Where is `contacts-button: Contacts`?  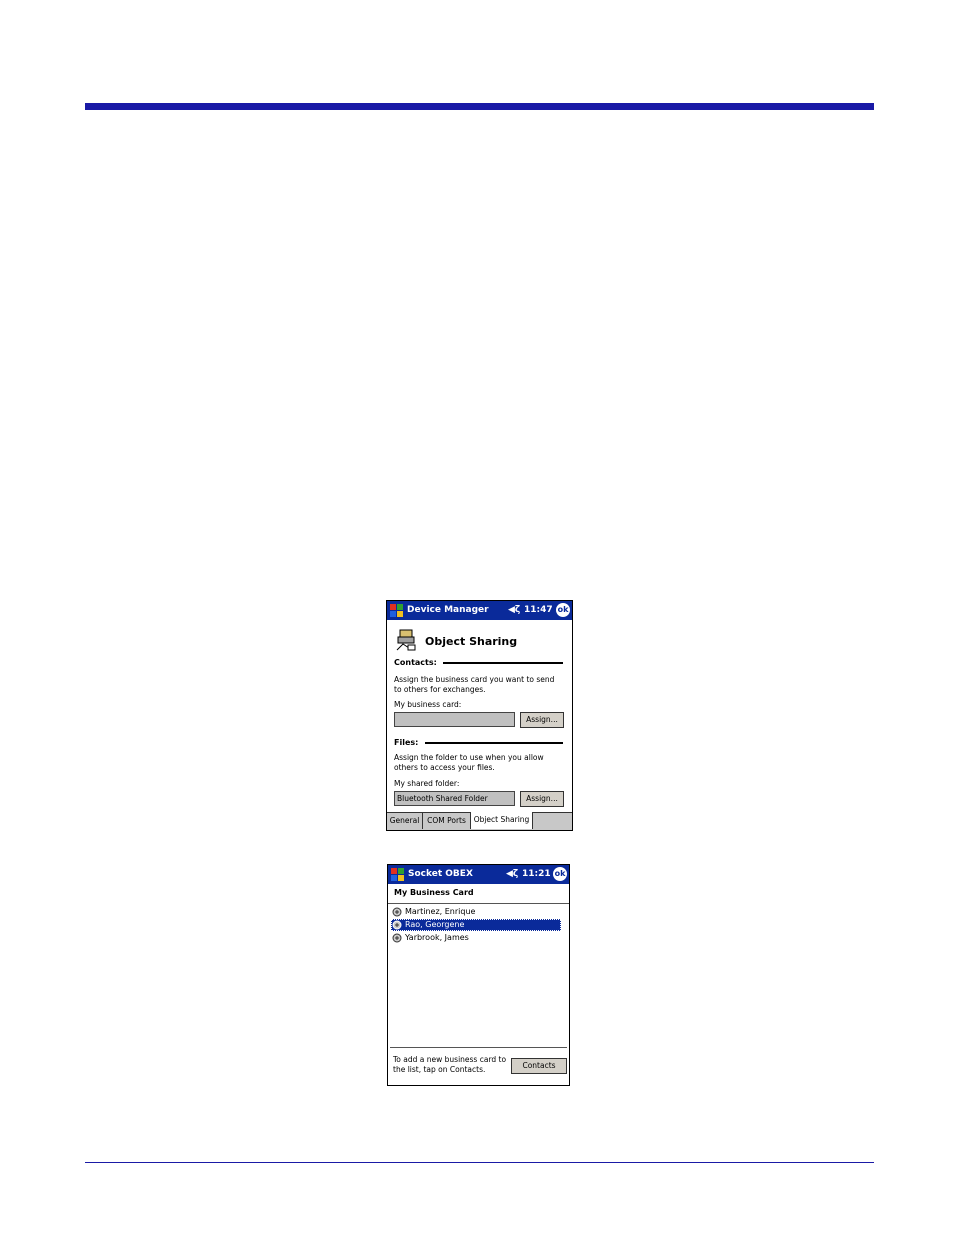 contacts-button: Contacts is located at coordinates (539, 1066).